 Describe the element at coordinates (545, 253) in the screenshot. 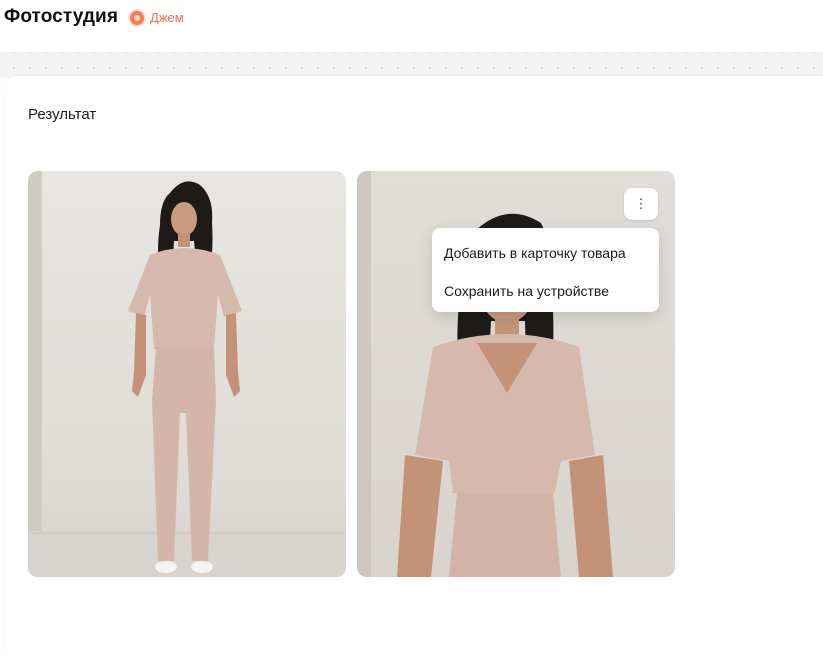

I see `menu-item-add-to-product-card: Добавить в карточку товара` at that location.